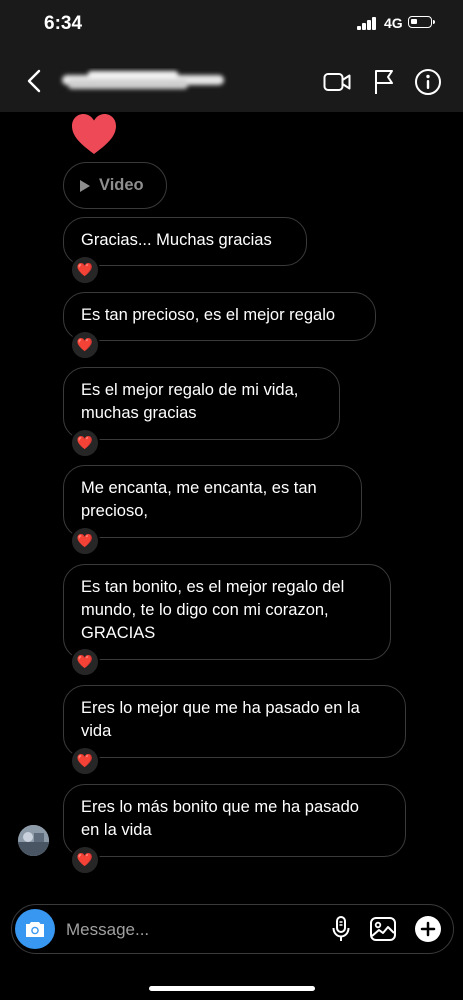 The height and width of the screenshot is (1000, 463). I want to click on video-call-button, so click(337, 82).